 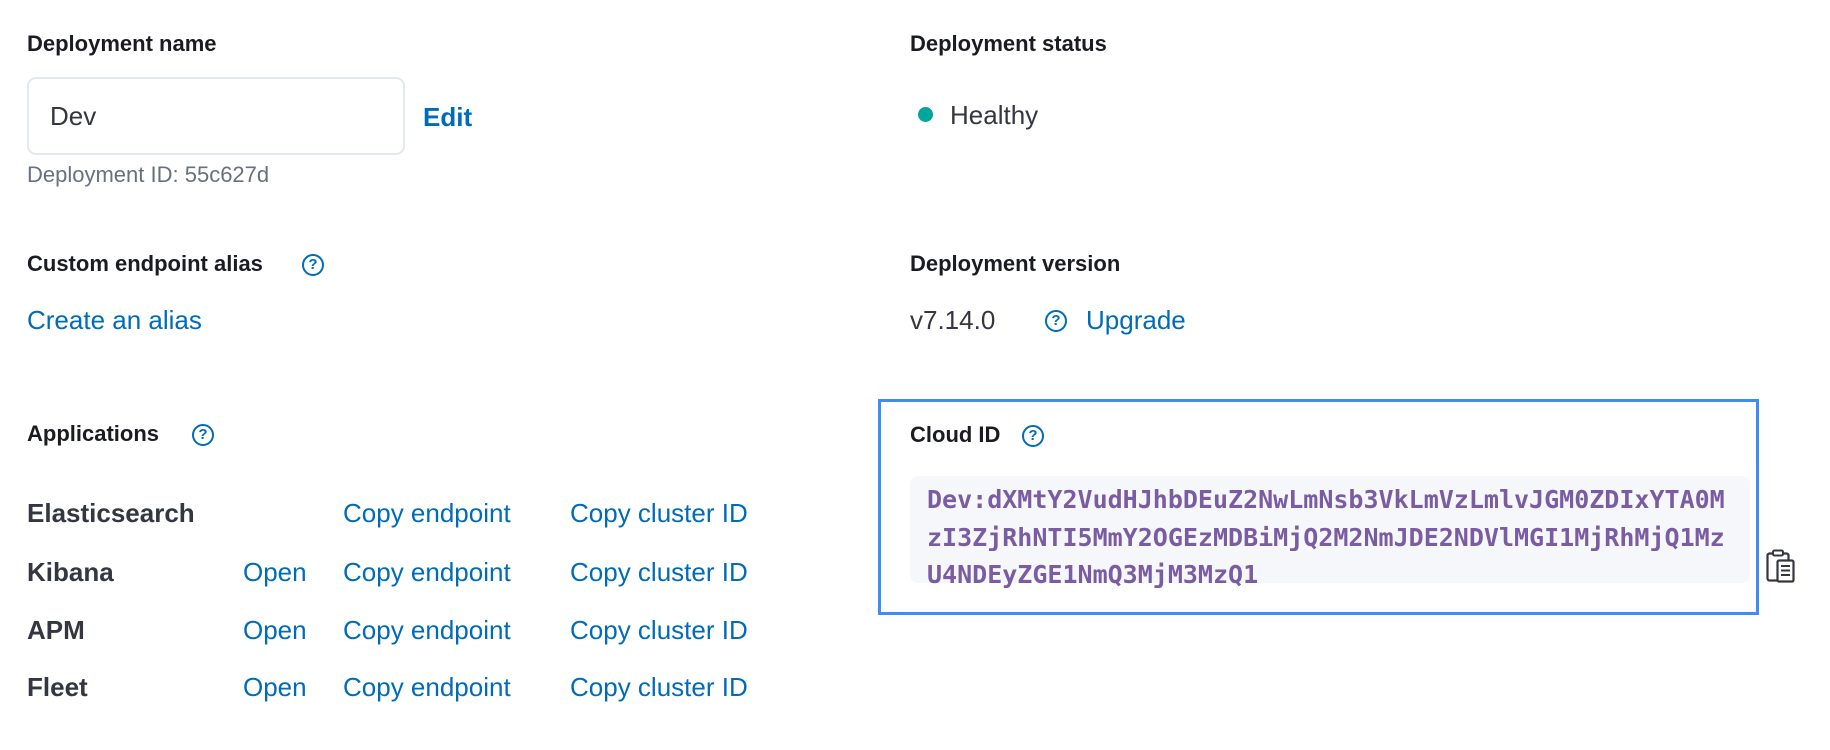 I want to click on cloud-id-help-icon: ?, so click(x=1033, y=436).